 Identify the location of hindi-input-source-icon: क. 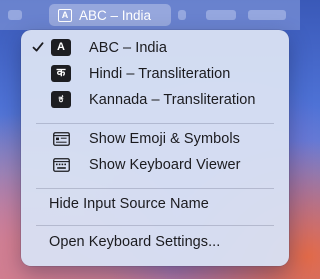
(61, 73).